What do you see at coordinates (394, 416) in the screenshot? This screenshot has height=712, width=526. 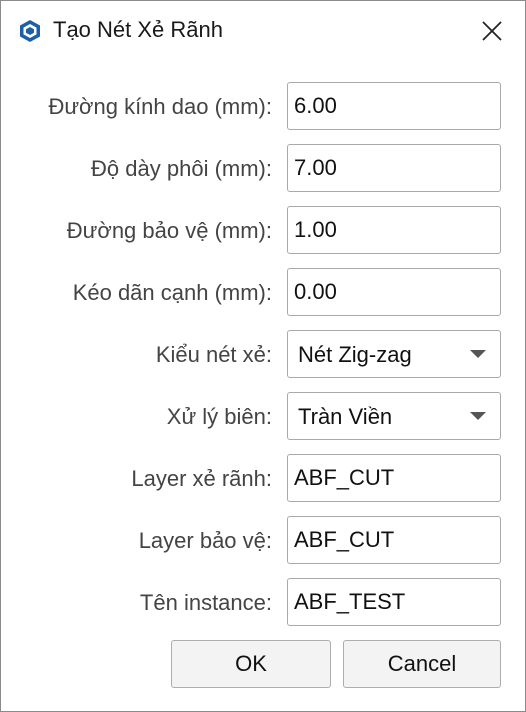 I see `edge-handling-select: Tràn Viền` at bounding box center [394, 416].